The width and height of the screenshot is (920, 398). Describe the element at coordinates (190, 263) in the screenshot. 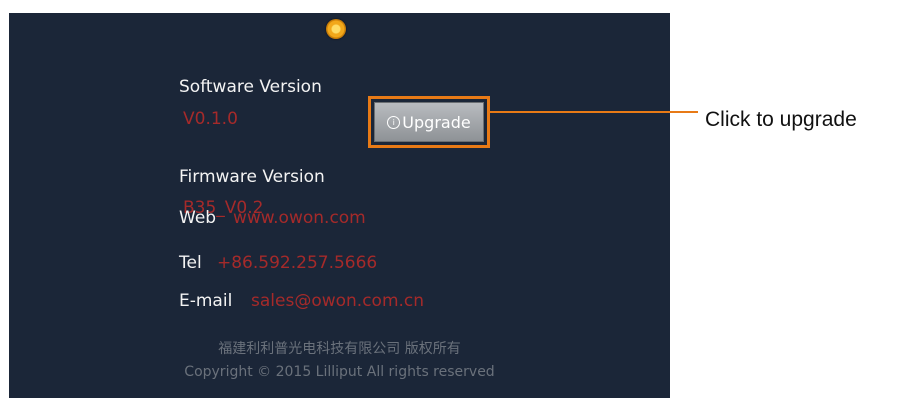

I see `tel-label: Tel` at that location.